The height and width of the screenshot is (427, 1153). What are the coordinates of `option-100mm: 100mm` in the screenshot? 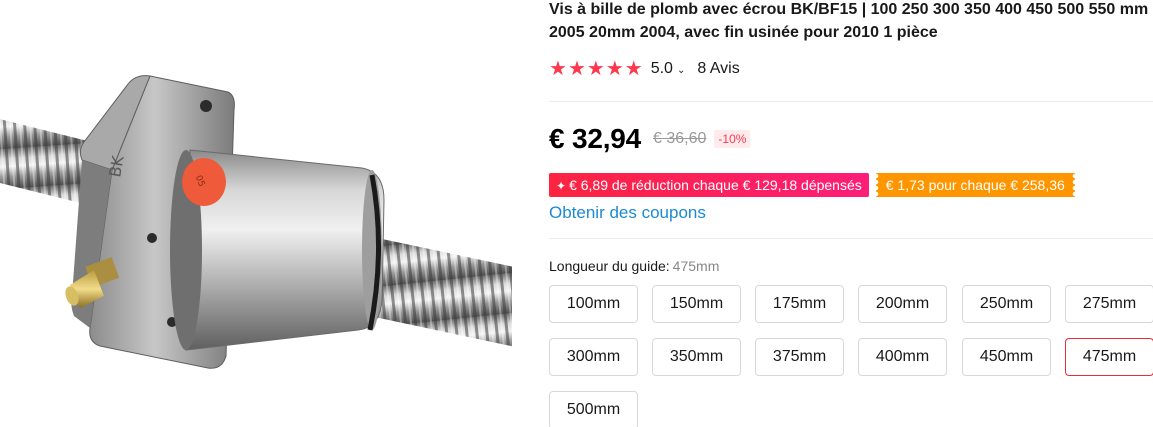 It's located at (593, 304).